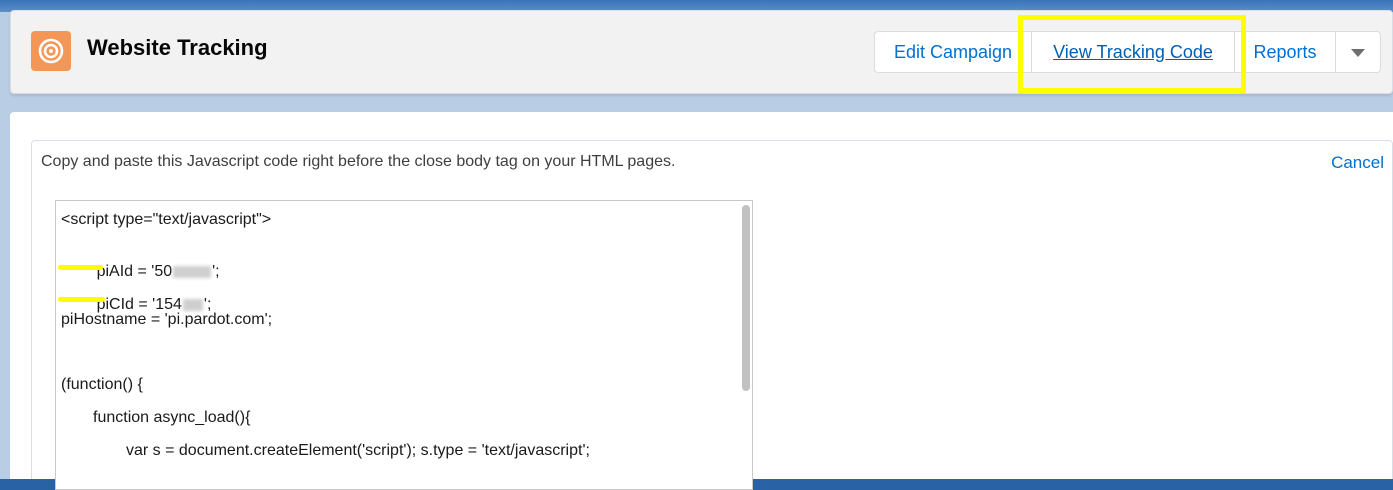  Describe the element at coordinates (746, 298) in the screenshot. I see `scrollbar-thumb` at that location.